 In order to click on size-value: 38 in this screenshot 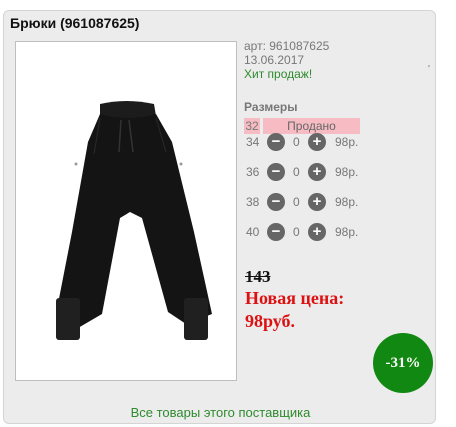, I will do `click(253, 202)`.